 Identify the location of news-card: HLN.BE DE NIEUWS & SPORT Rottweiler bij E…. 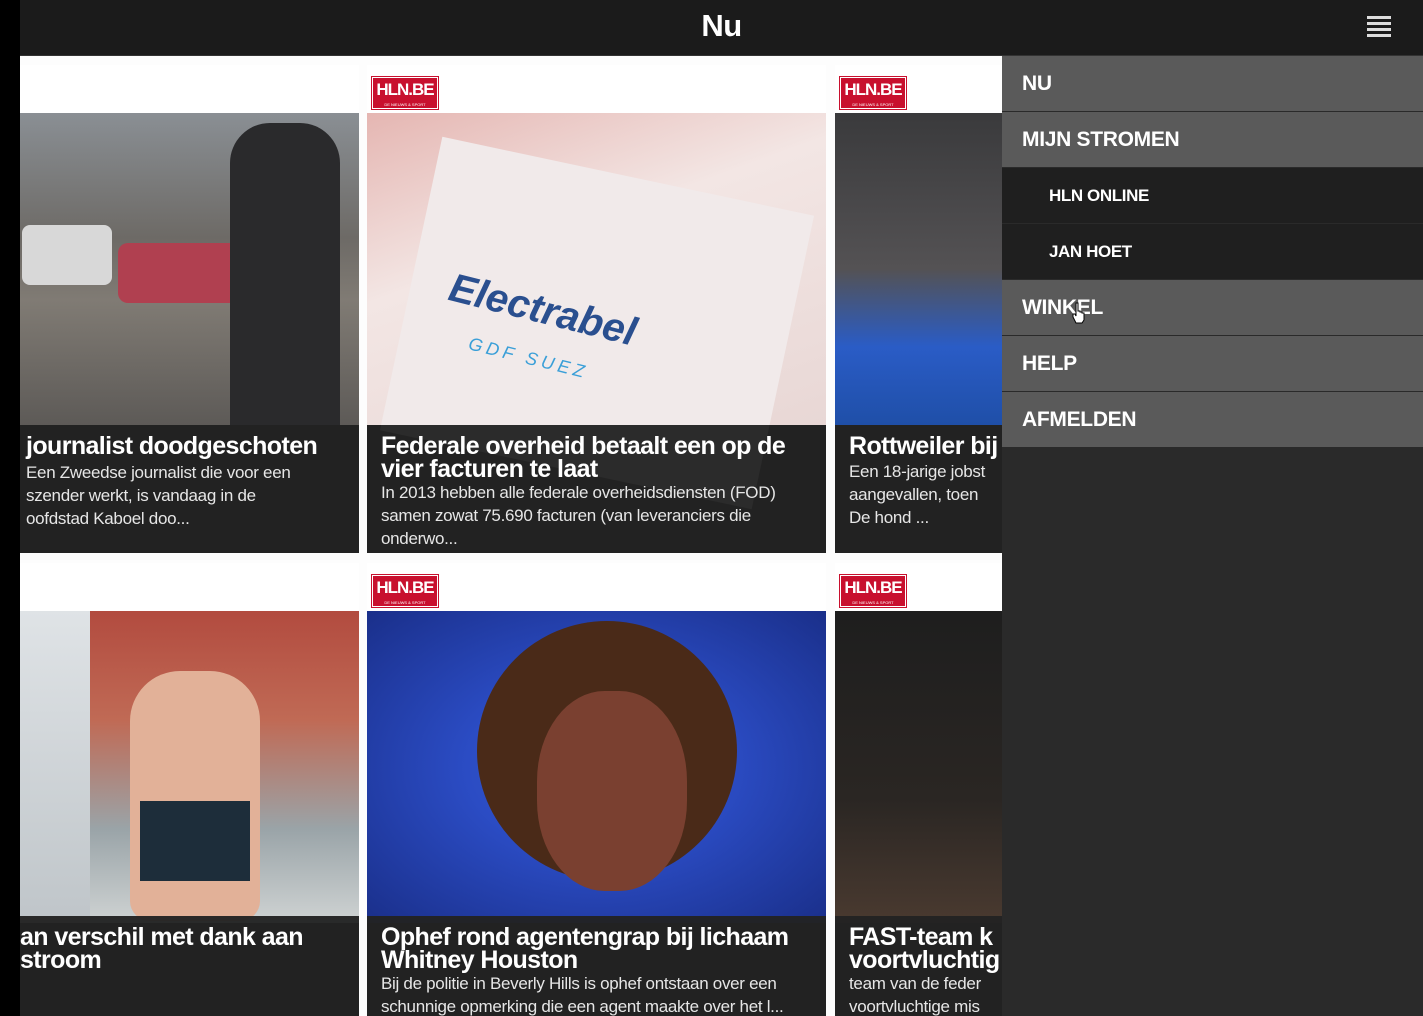
(918, 309).